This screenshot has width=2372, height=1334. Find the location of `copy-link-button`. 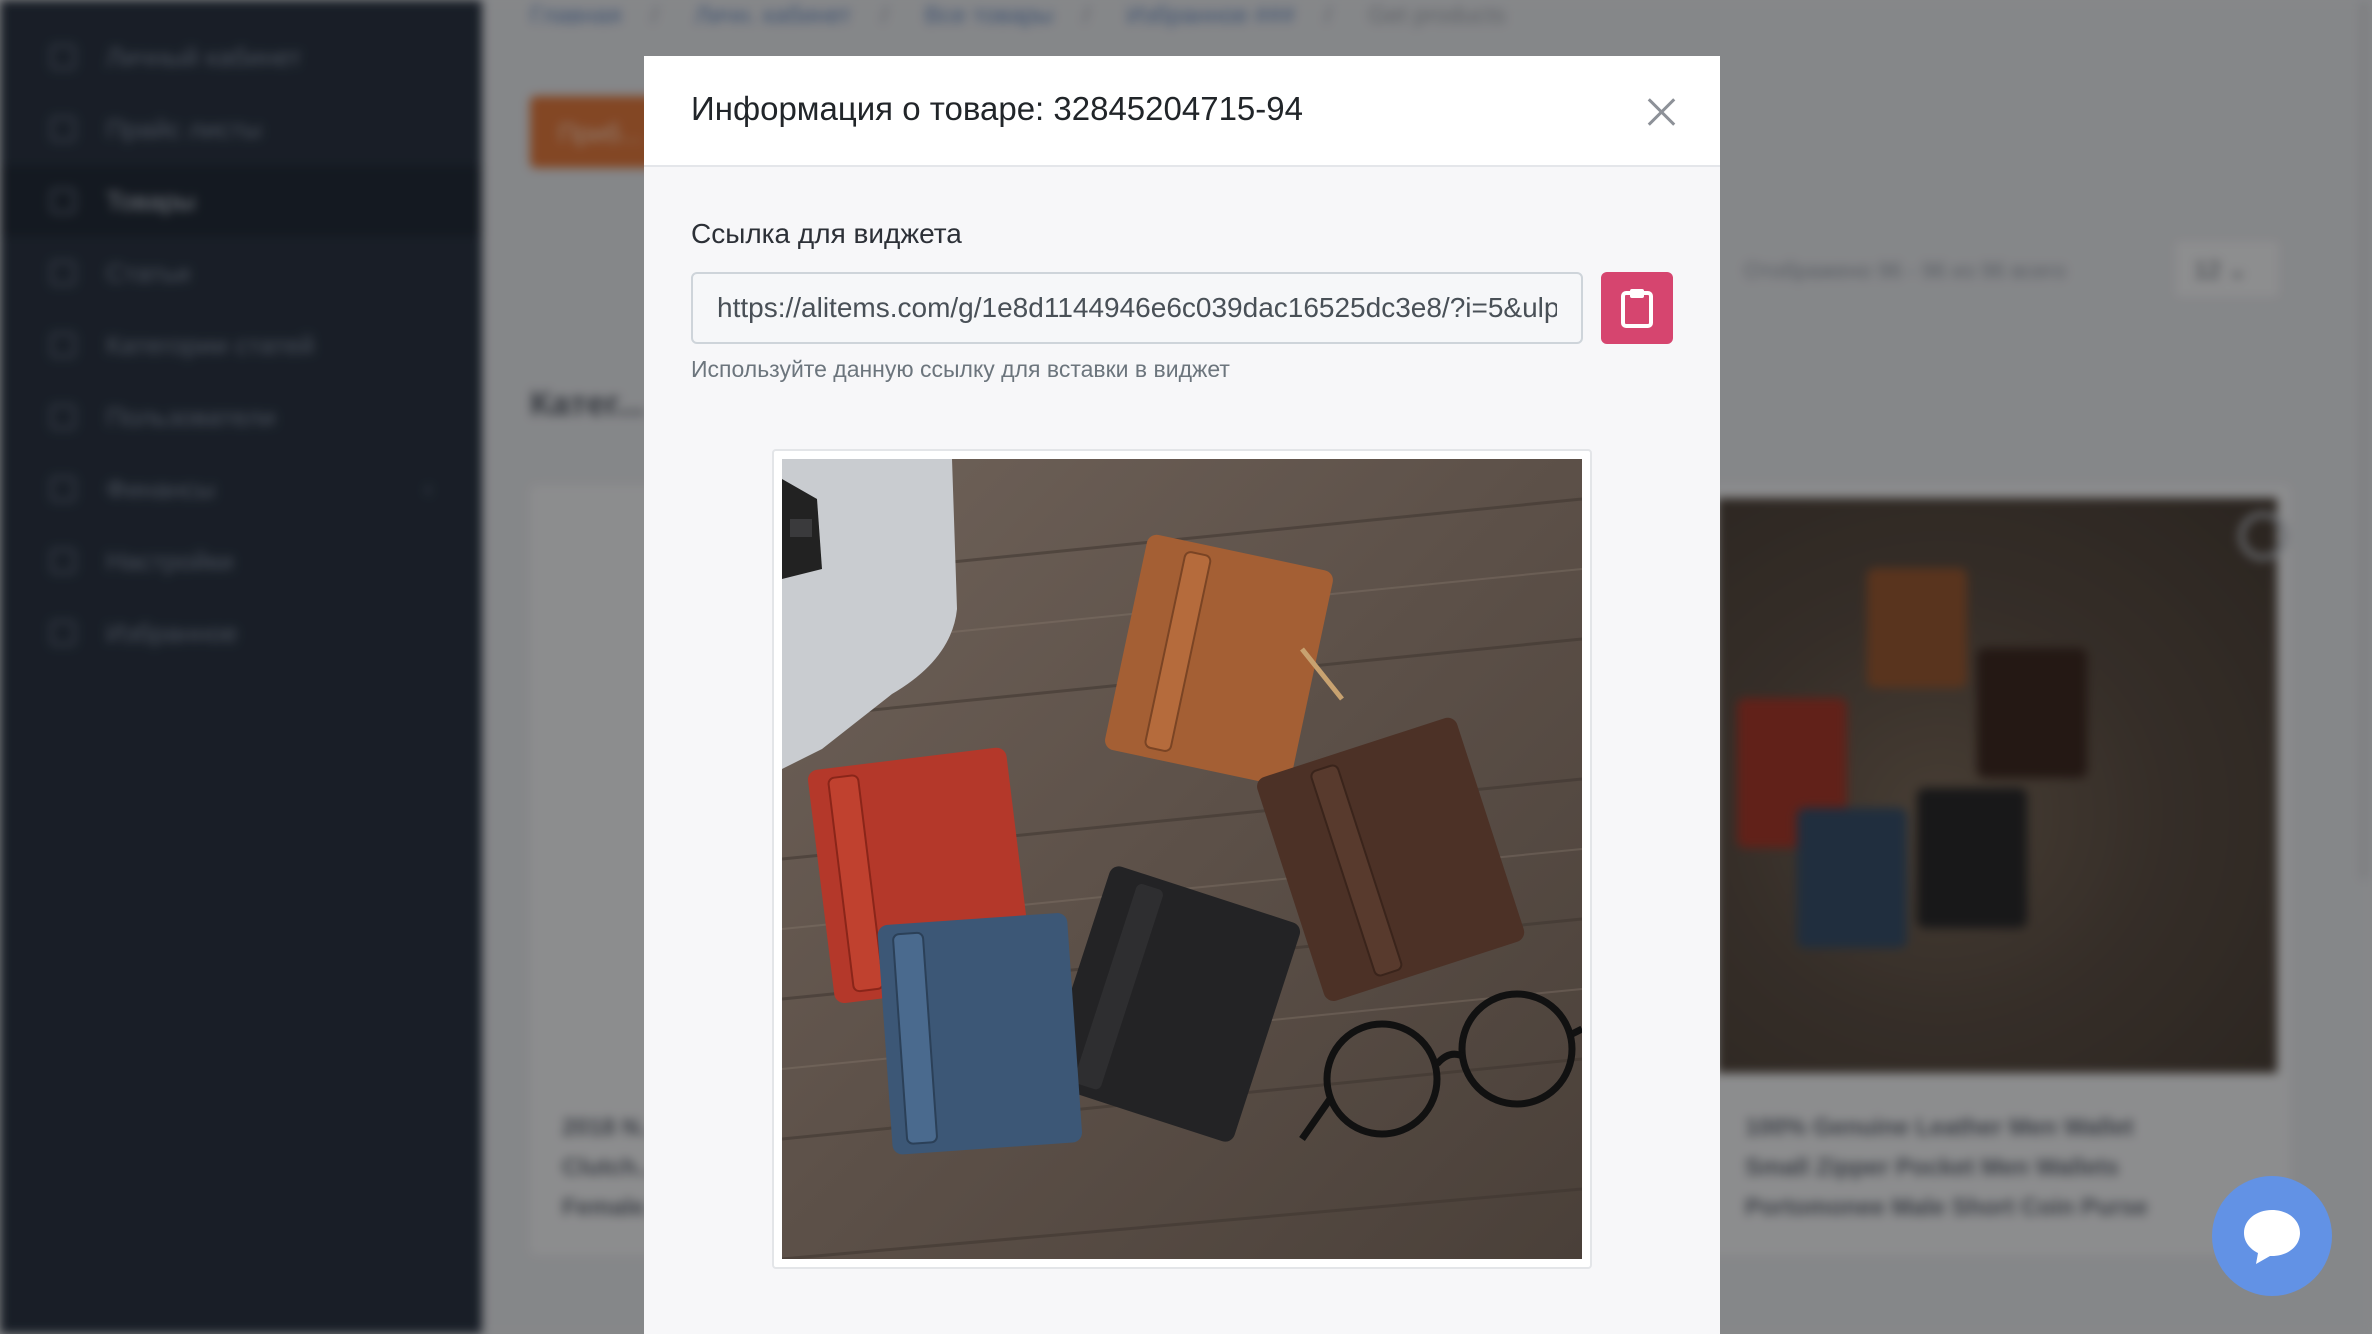

copy-link-button is located at coordinates (1637, 308).